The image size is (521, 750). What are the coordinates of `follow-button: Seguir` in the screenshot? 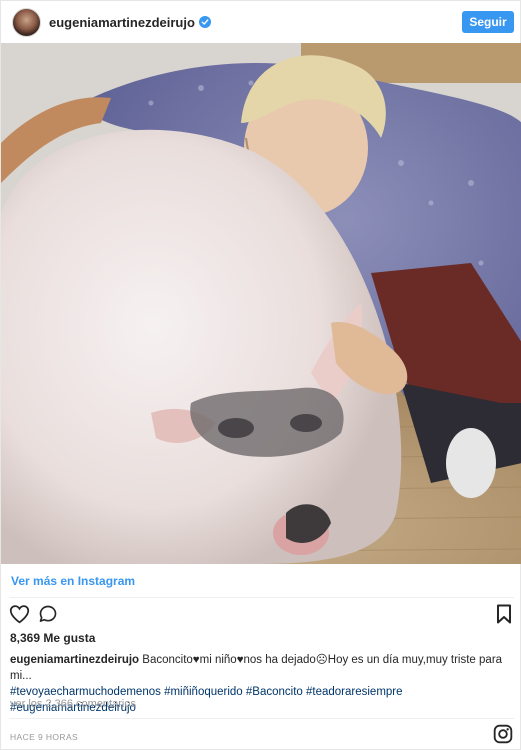 It's located at (488, 22).